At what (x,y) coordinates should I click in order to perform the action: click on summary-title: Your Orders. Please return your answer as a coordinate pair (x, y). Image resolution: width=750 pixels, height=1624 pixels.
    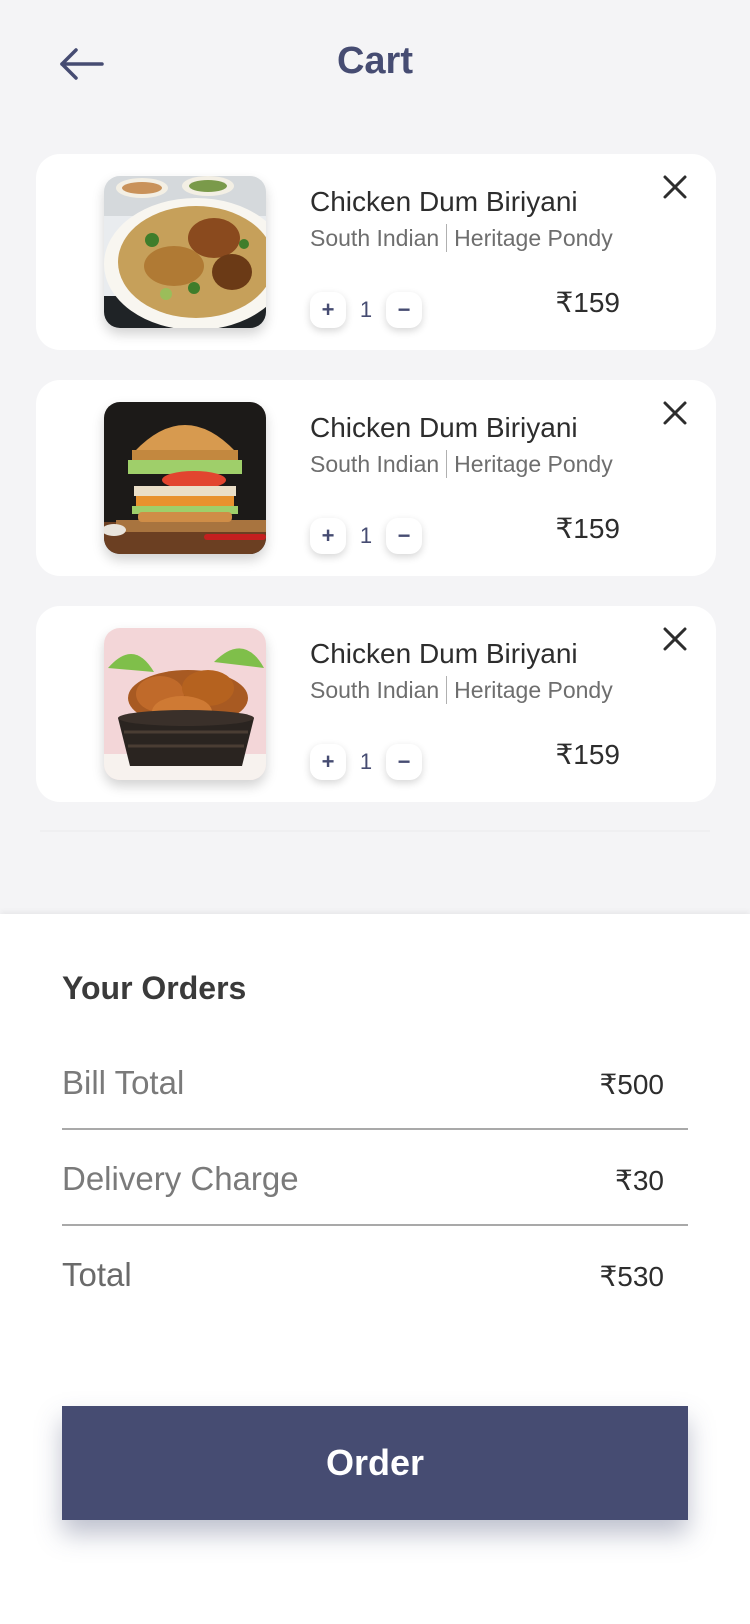
    Looking at the image, I should click on (154, 988).